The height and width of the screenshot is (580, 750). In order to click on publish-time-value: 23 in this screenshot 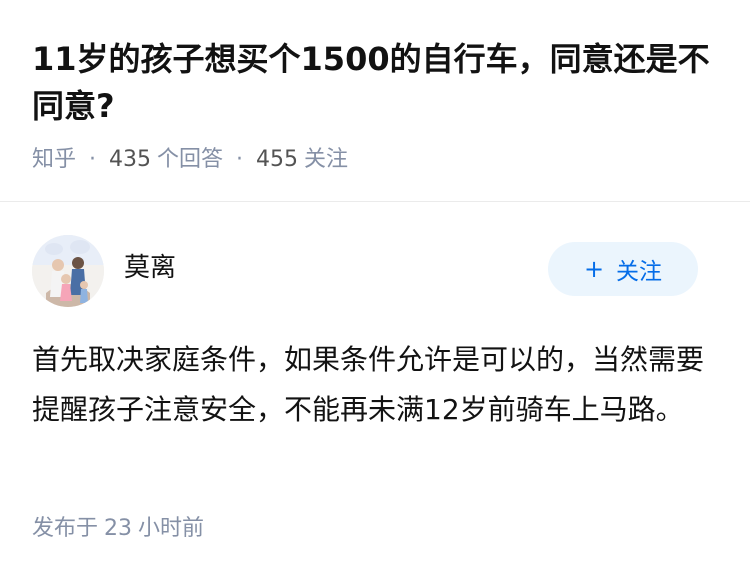, I will do `click(118, 528)`.